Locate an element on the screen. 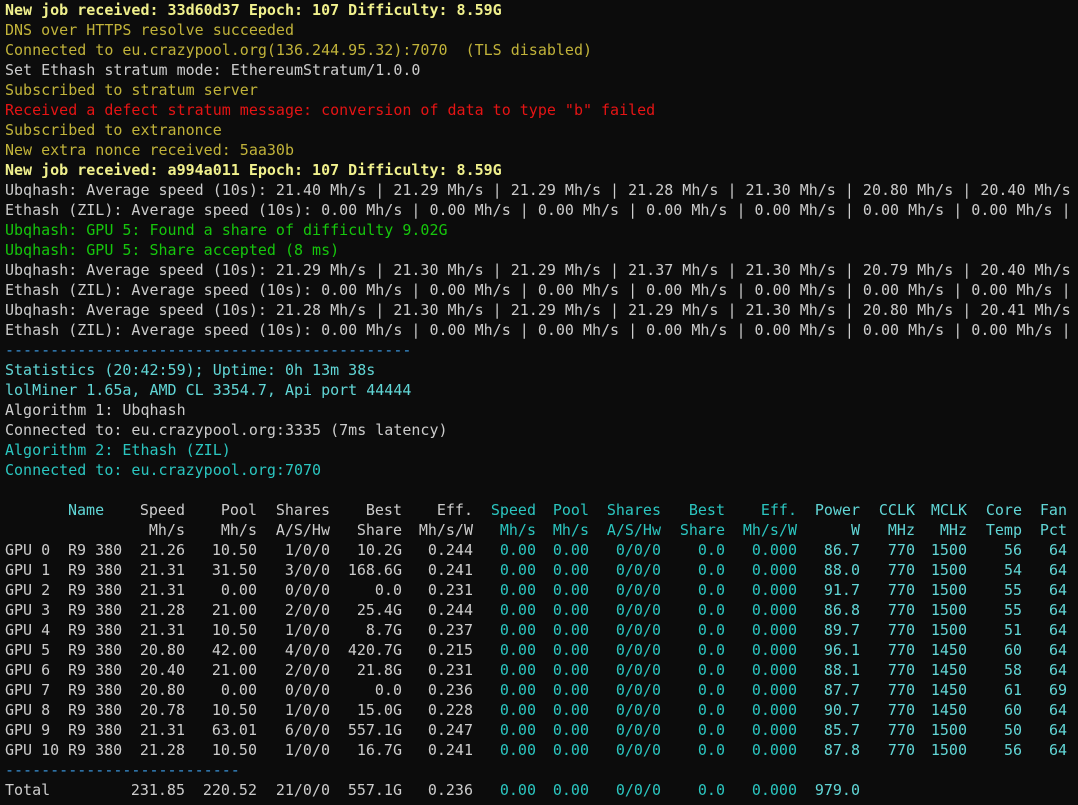 The height and width of the screenshot is (805, 1078). table-cell: Share is located at coordinates (702, 530).